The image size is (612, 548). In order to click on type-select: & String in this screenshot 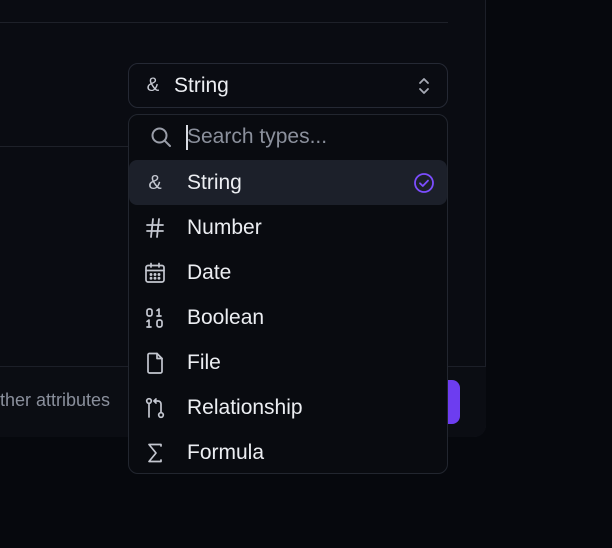, I will do `click(288, 85)`.